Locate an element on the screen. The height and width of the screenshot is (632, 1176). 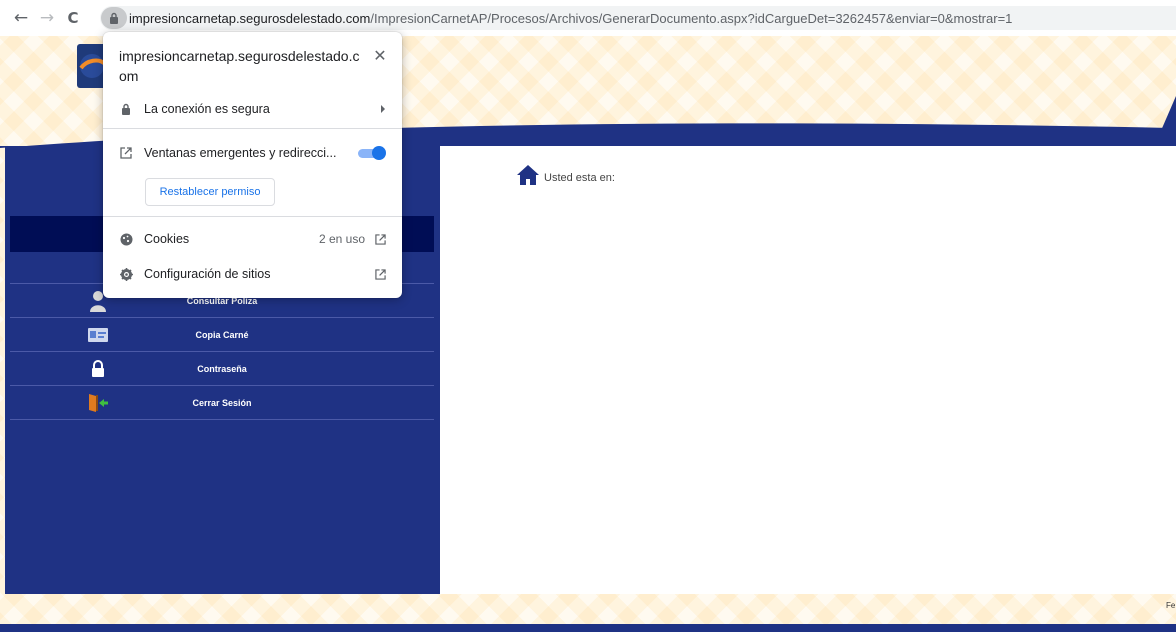
site-info-button is located at coordinates (114, 18).